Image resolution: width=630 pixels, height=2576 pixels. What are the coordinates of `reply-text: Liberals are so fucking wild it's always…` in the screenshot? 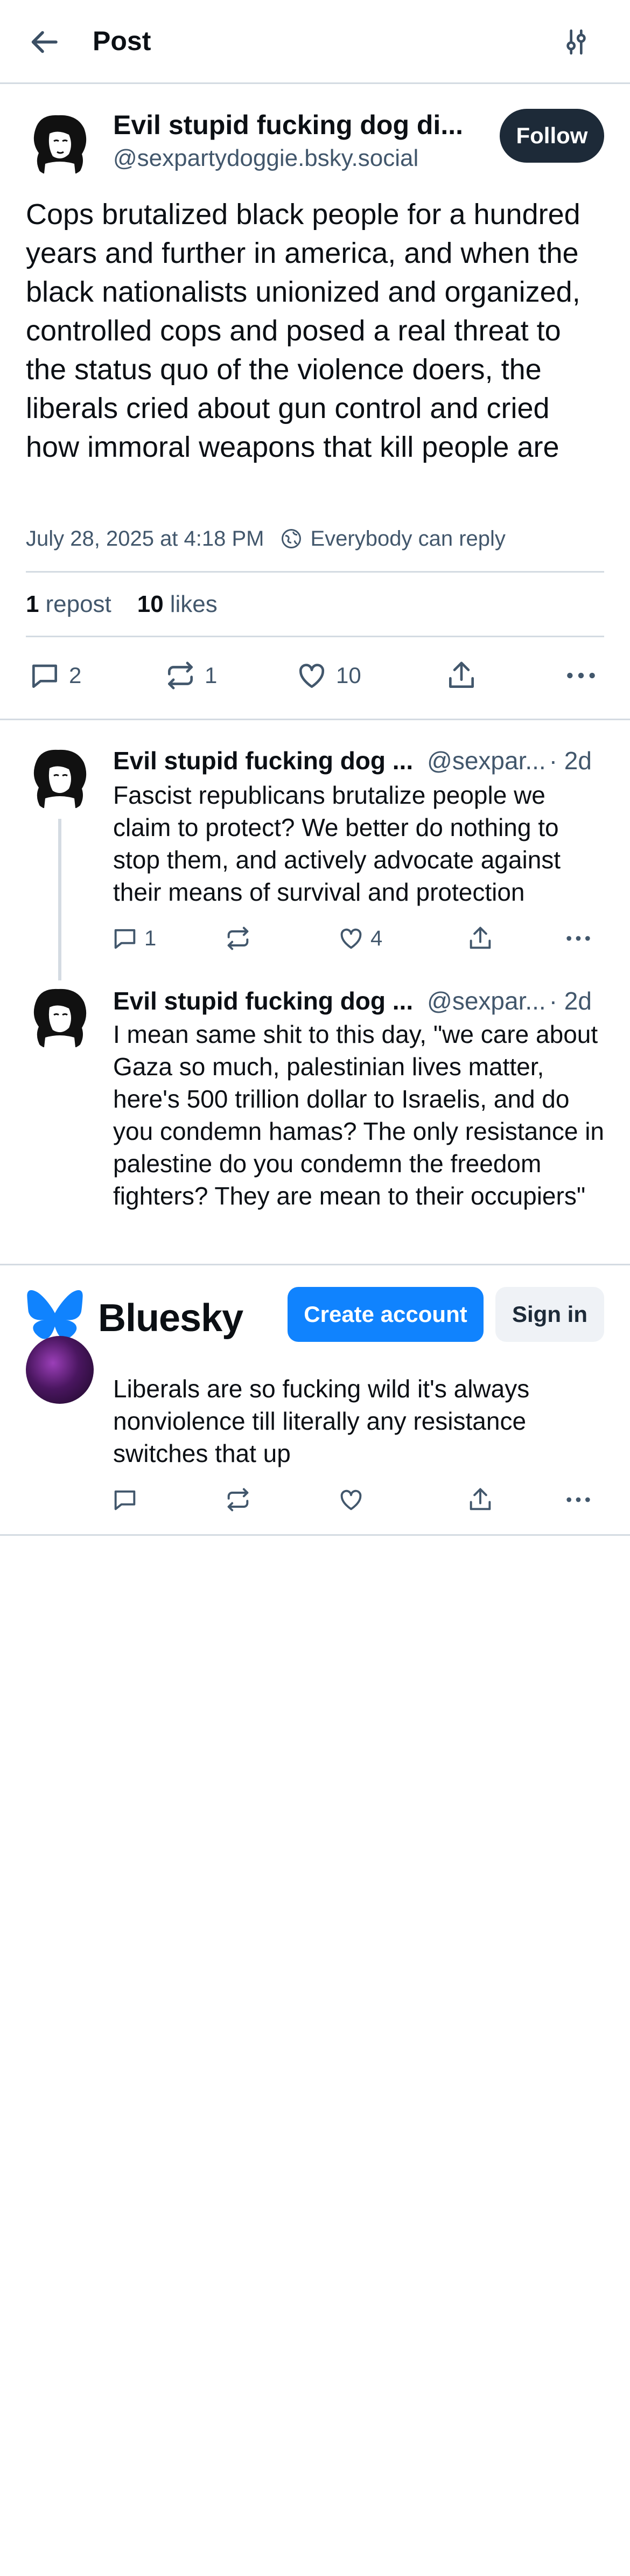 It's located at (321, 1421).